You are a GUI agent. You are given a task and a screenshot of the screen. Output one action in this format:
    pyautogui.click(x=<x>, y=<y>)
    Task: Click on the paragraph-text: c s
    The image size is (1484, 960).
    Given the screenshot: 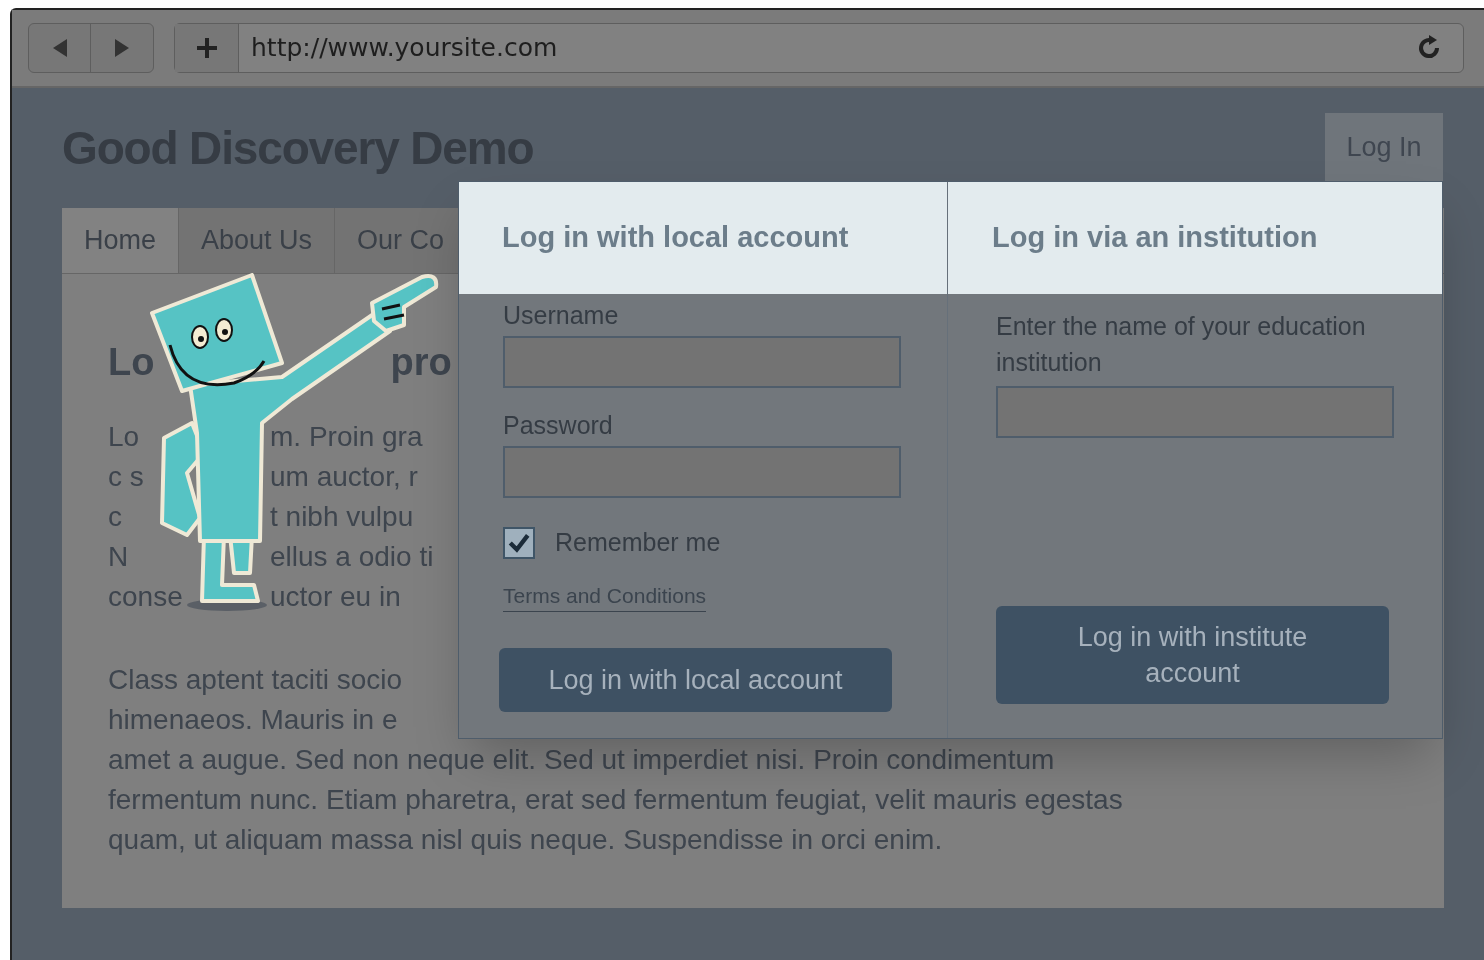 What is the action you would take?
    pyautogui.click(x=126, y=477)
    